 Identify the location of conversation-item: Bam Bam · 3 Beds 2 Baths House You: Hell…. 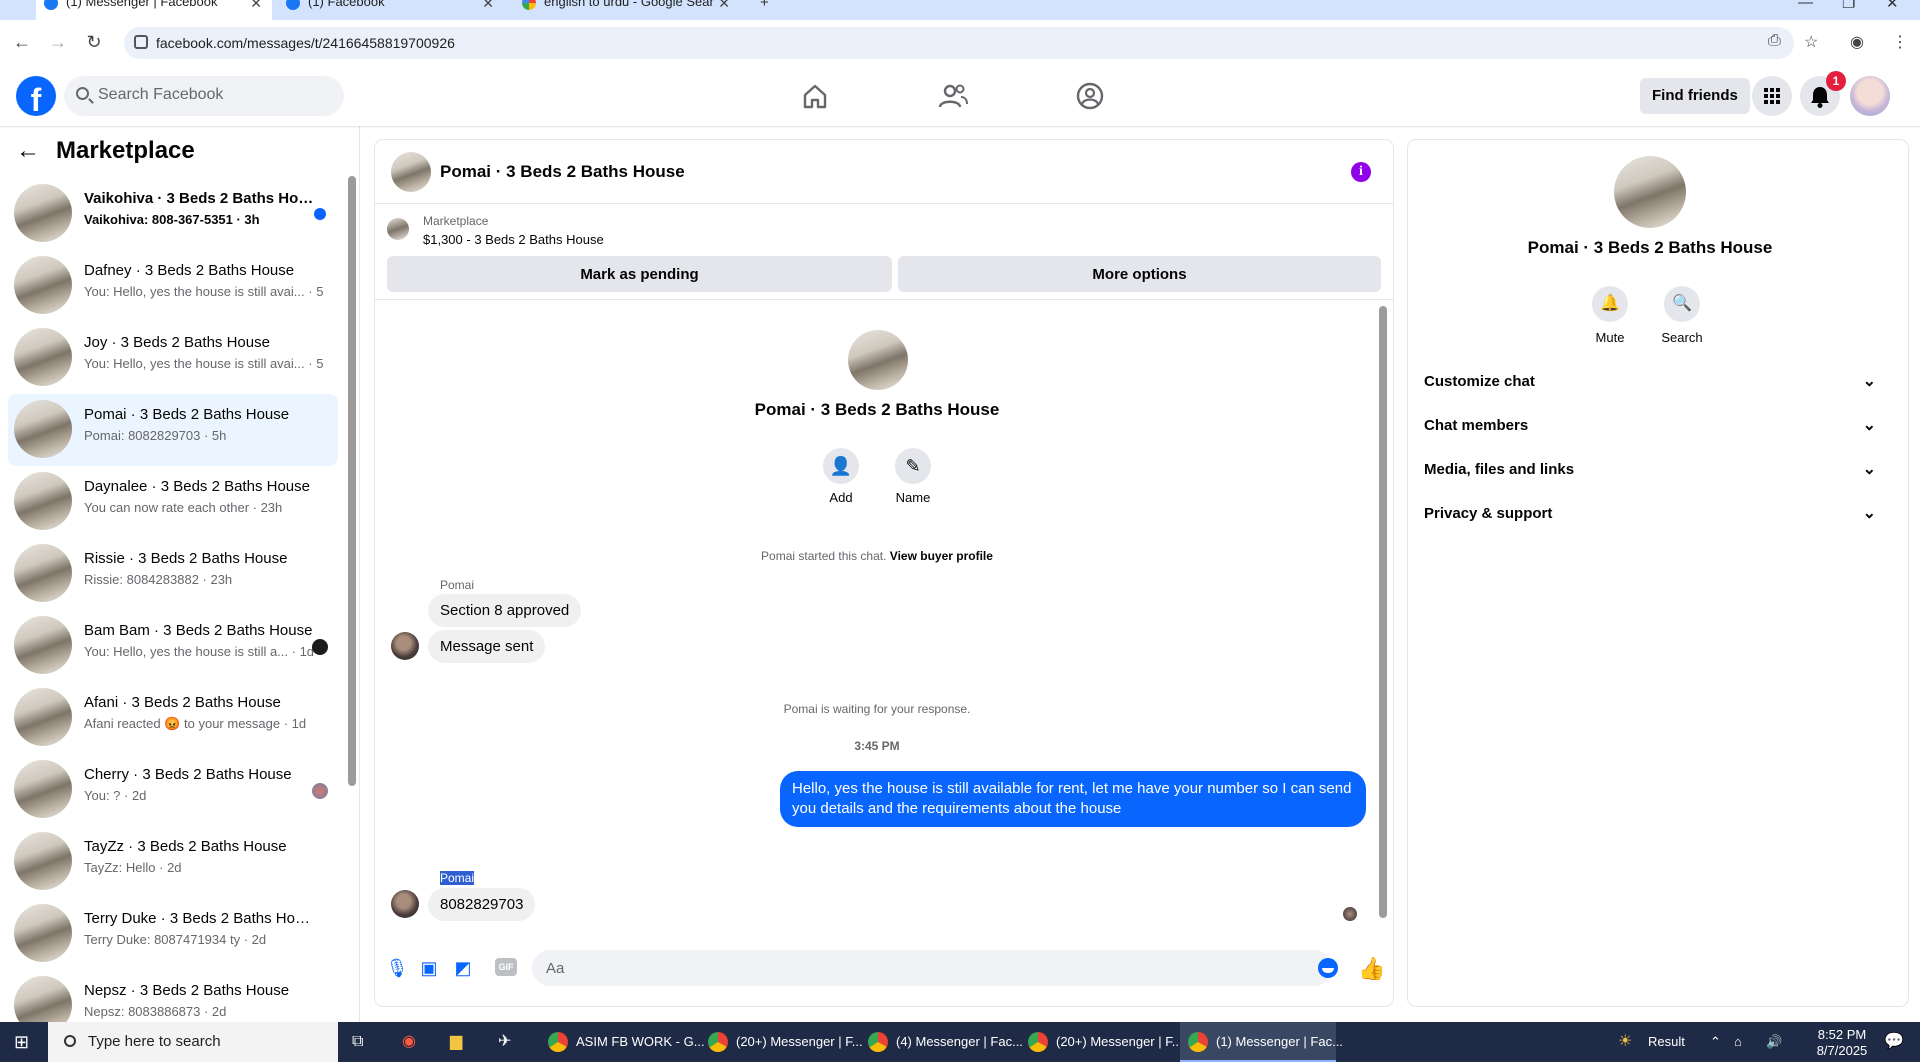
(173, 646).